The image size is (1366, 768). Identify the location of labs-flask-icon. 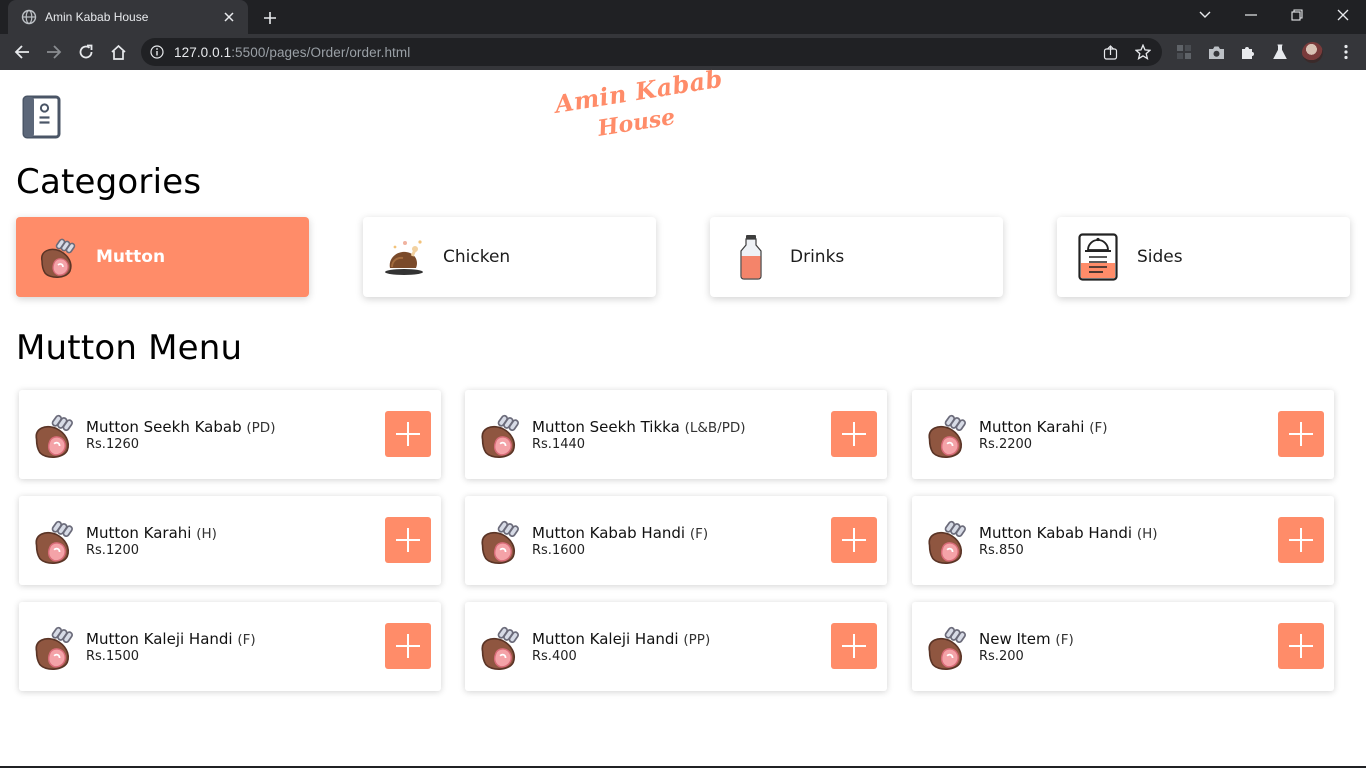
(1280, 52).